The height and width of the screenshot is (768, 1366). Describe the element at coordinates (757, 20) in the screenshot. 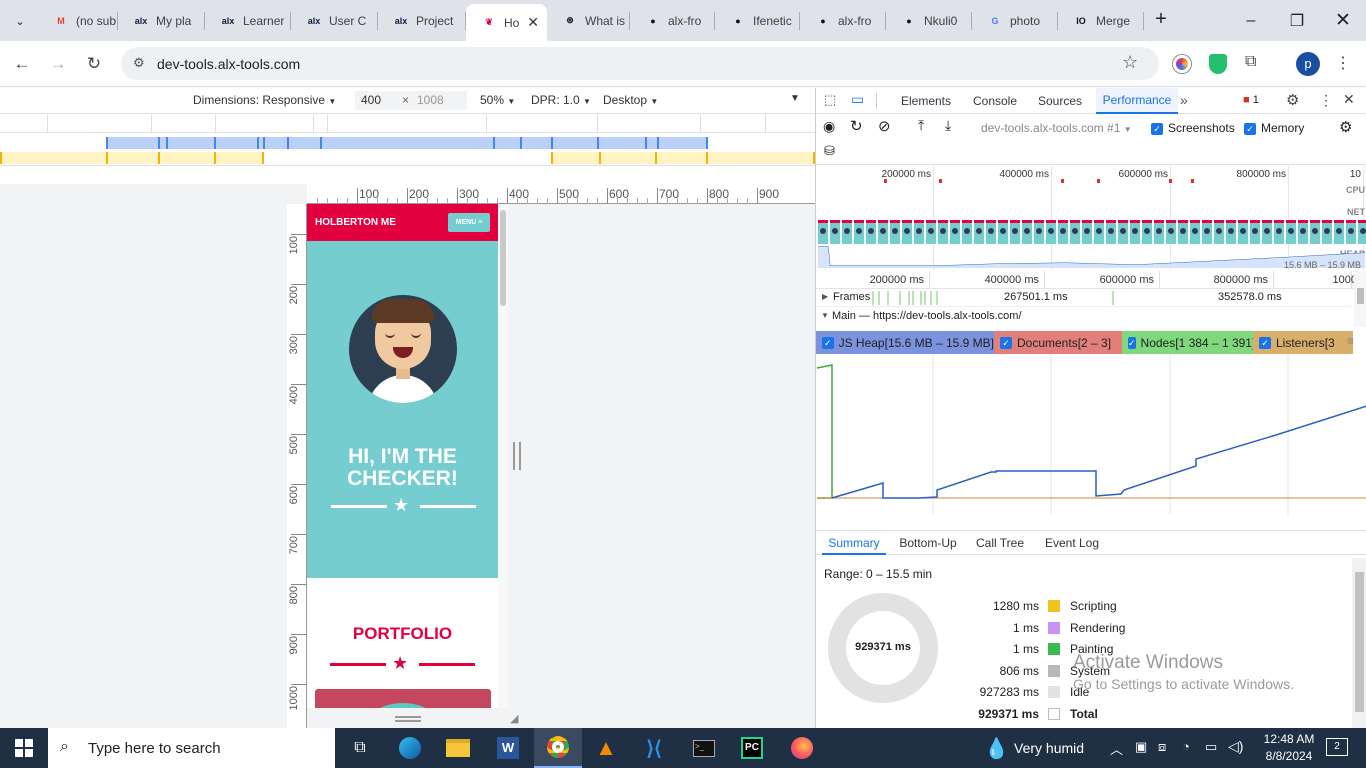

I see `browser-tab: ● Ifenetic` at that location.